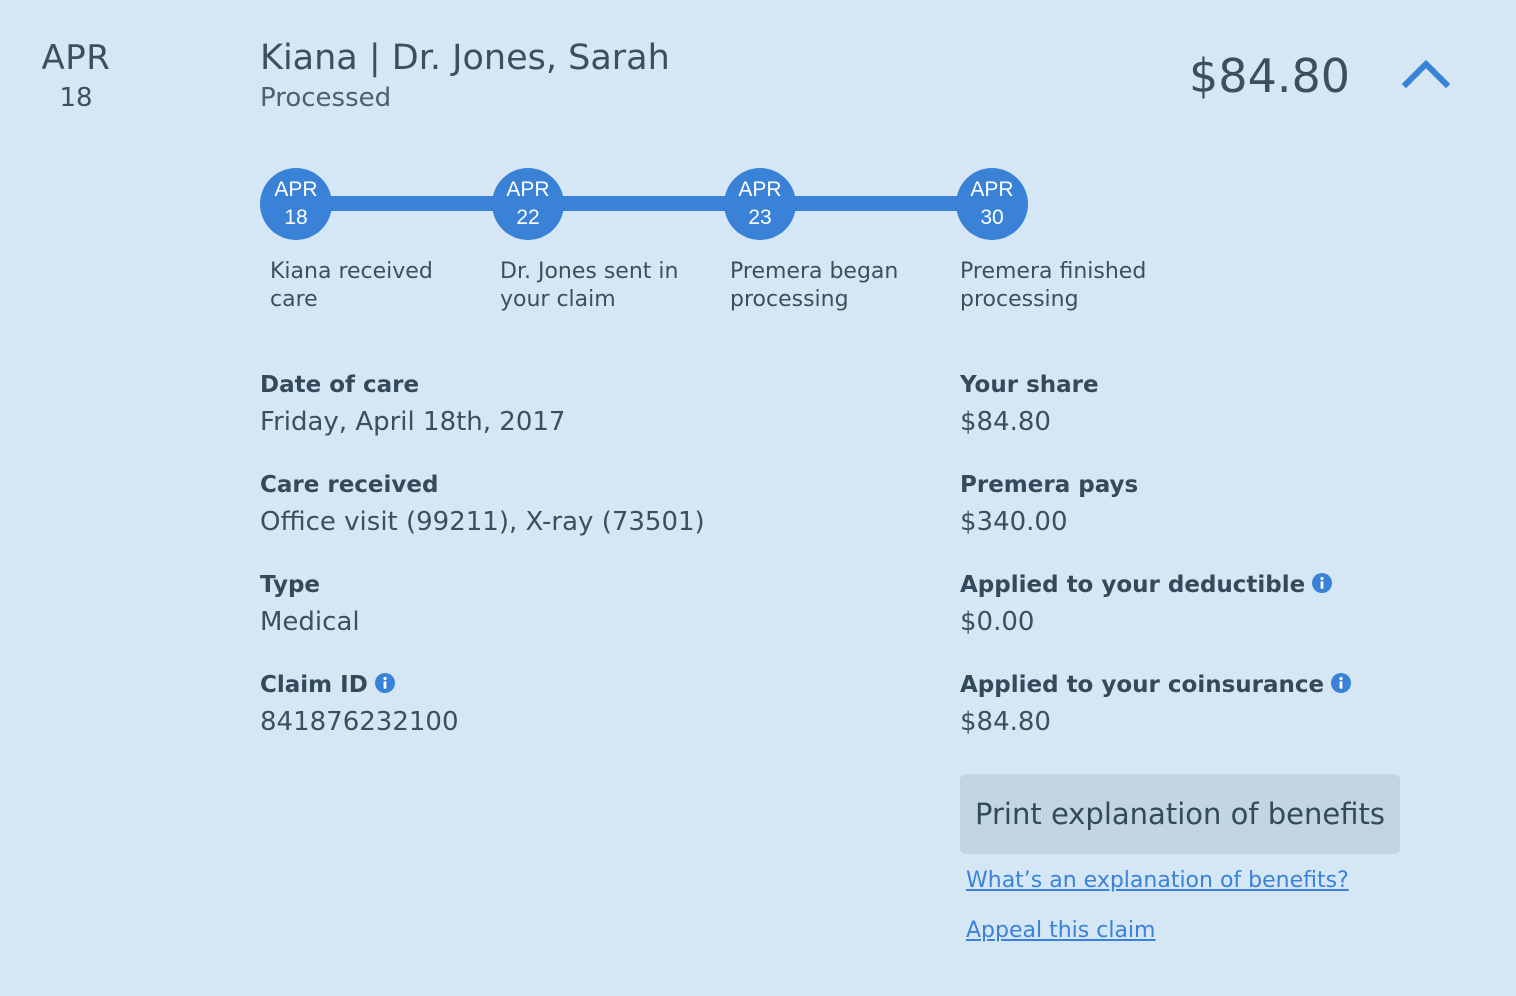  What do you see at coordinates (413, 422) in the screenshot?
I see `detail-value: Friday, April 18th, 2017` at bounding box center [413, 422].